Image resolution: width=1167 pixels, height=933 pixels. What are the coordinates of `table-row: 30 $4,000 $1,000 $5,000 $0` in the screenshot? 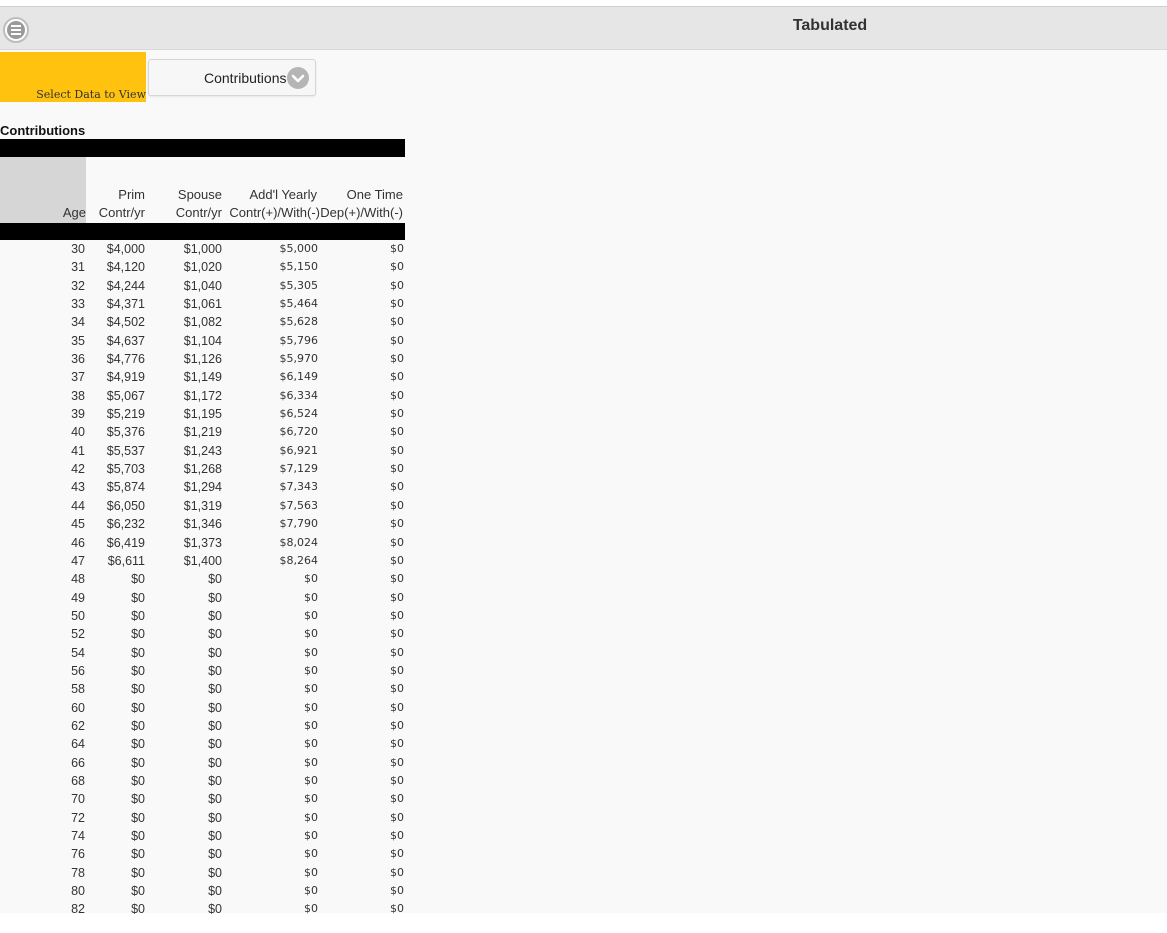 It's located at (202, 249).